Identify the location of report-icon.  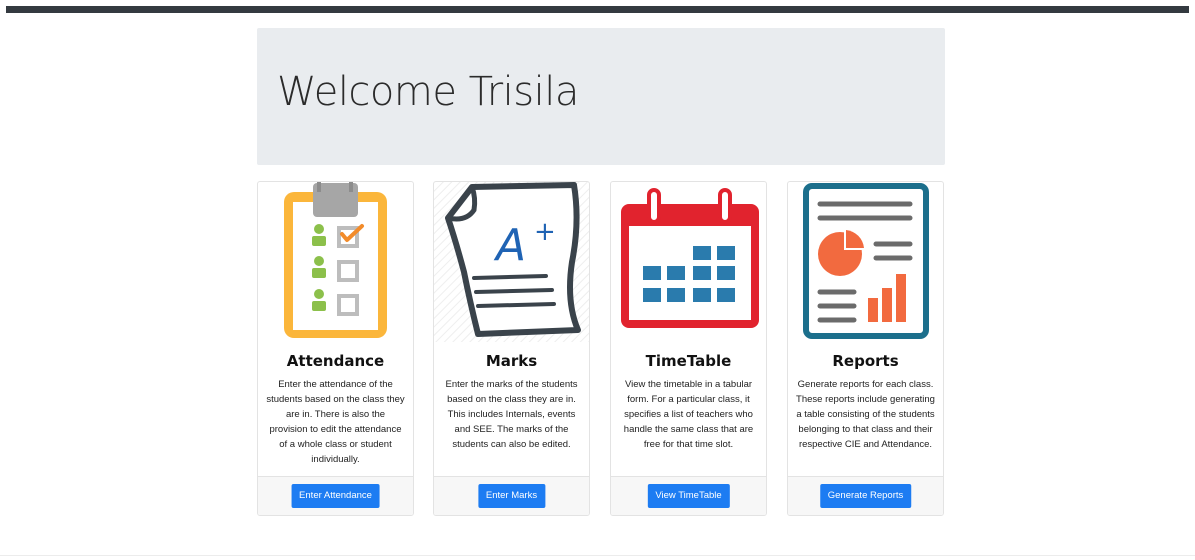
(866, 261).